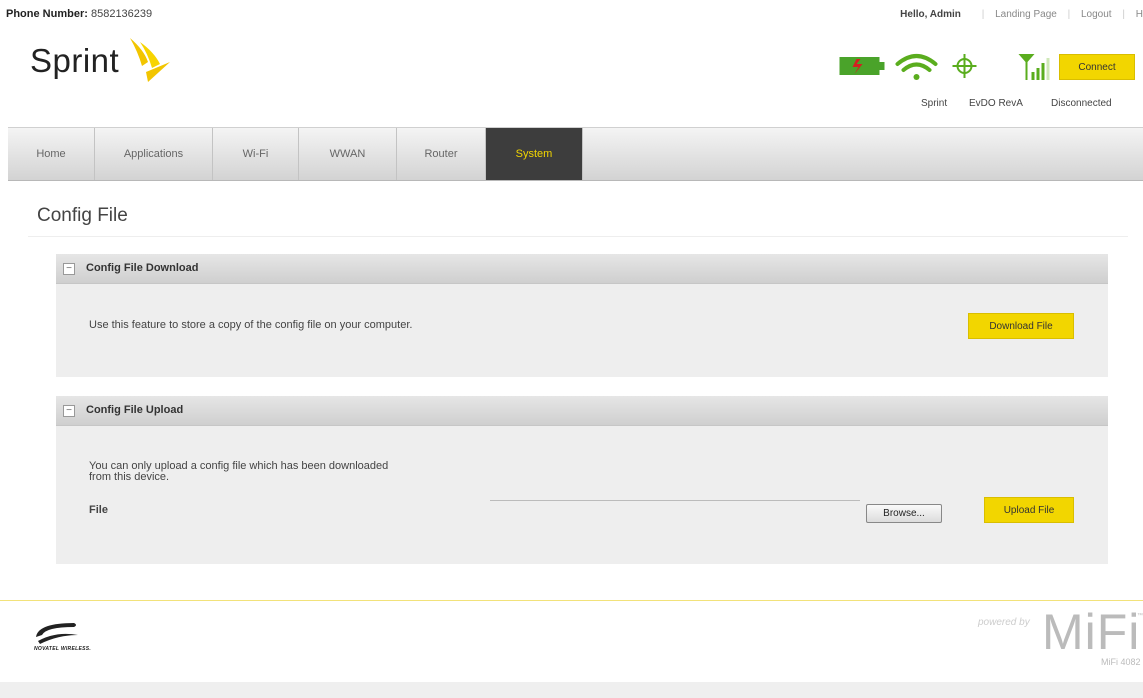 This screenshot has height=698, width=1143. What do you see at coordinates (578, 236) in the screenshot?
I see `title-divider` at bounding box center [578, 236].